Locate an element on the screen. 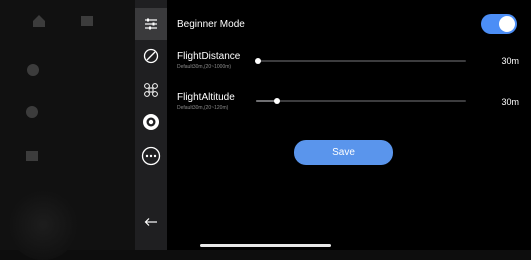 The width and height of the screenshot is (531, 260). sidebar-item-general-settings is located at coordinates (151, 24).